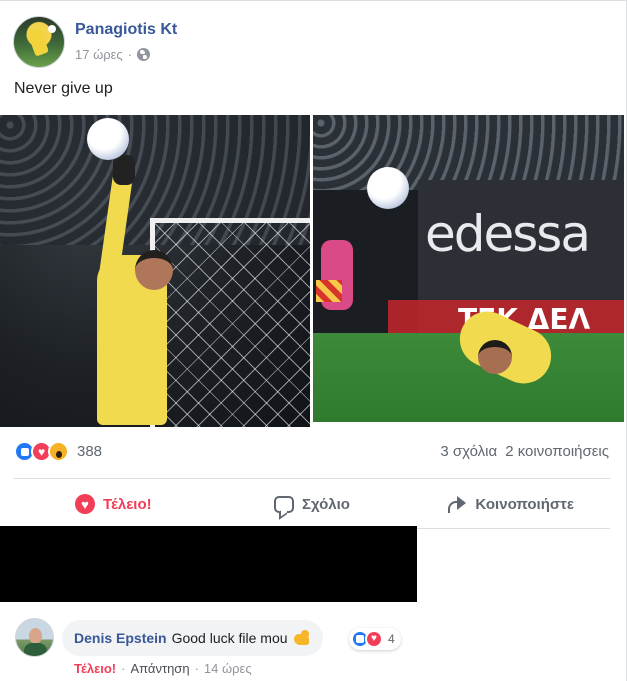 Image resolution: width=627 pixels, height=681 pixels. What do you see at coordinates (208, 564) in the screenshot?
I see `redacted-block` at bounding box center [208, 564].